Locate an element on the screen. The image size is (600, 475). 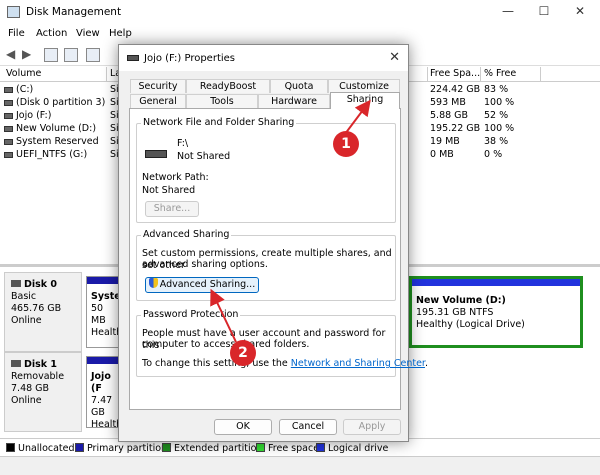
callout-1-arrow is located at coordinates (357, 117).